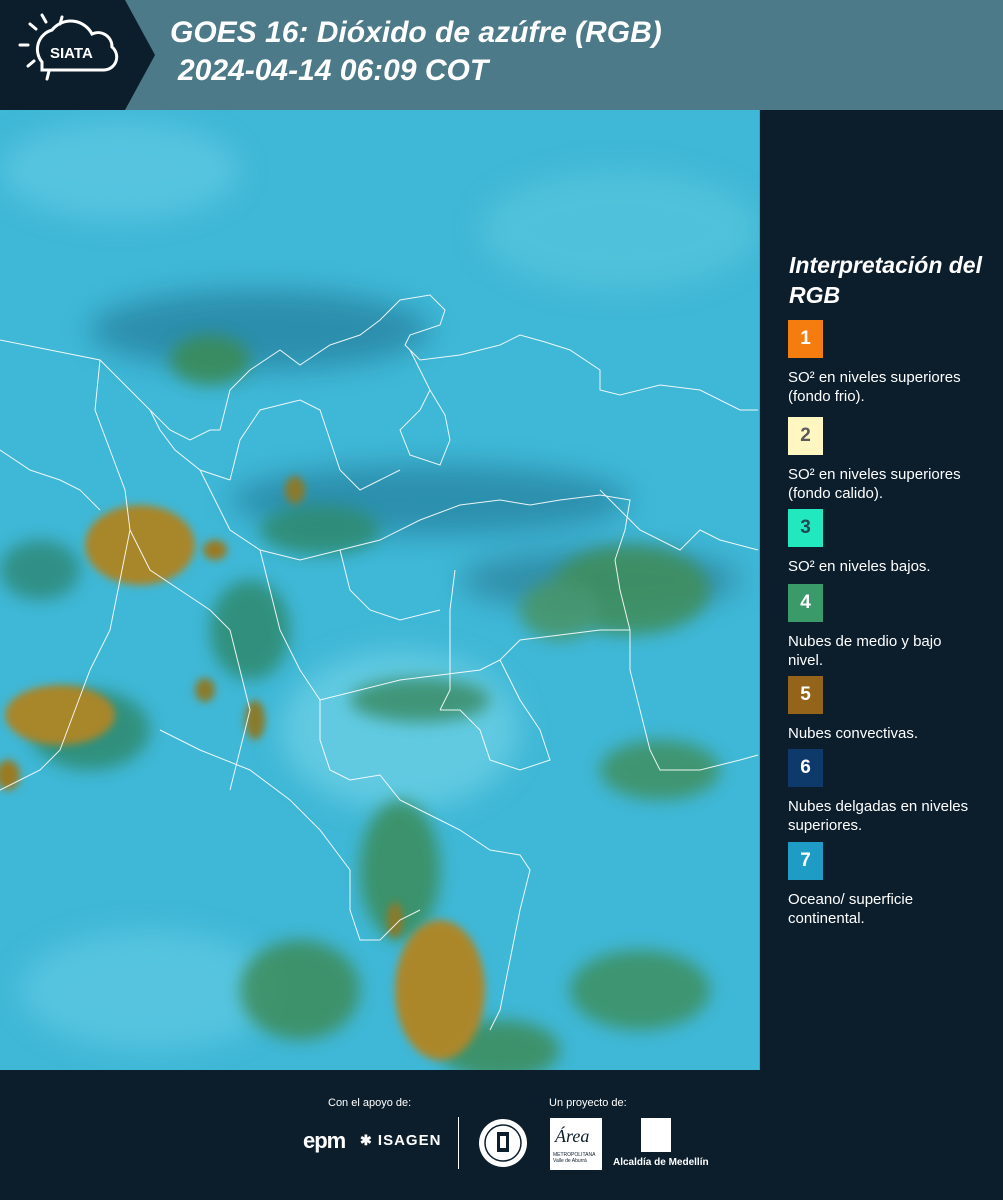 The height and width of the screenshot is (1200, 1003). I want to click on legend-label: Nubes de medio y bajo nivel., so click(865, 651).